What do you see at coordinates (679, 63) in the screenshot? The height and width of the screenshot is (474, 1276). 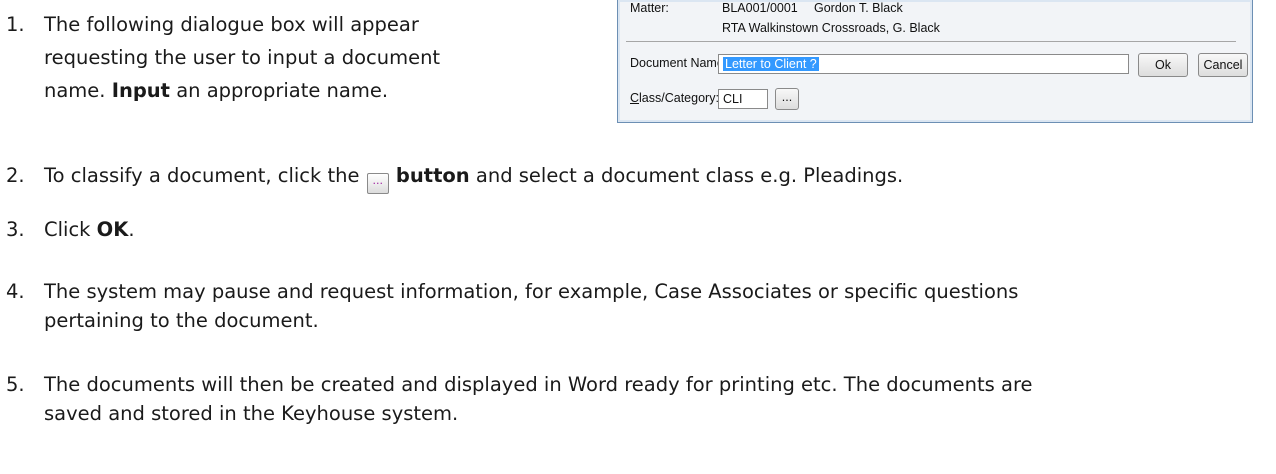 I see `document-name-label: Document Name:` at bounding box center [679, 63].